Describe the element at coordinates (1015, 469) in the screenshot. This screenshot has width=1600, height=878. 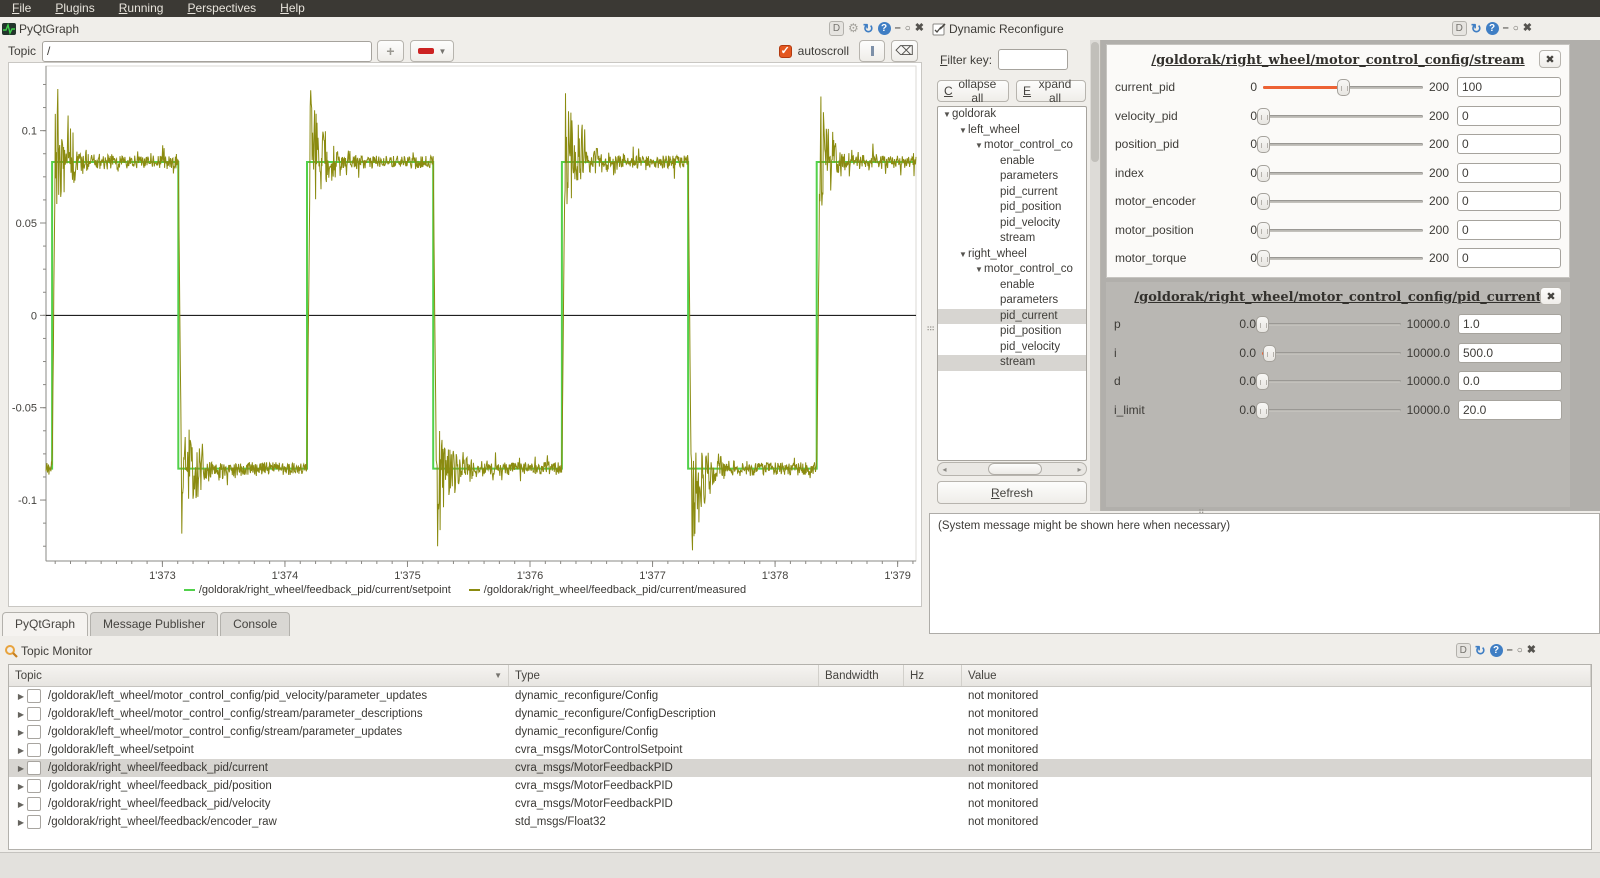
I see `scrollbar-thumb` at that location.